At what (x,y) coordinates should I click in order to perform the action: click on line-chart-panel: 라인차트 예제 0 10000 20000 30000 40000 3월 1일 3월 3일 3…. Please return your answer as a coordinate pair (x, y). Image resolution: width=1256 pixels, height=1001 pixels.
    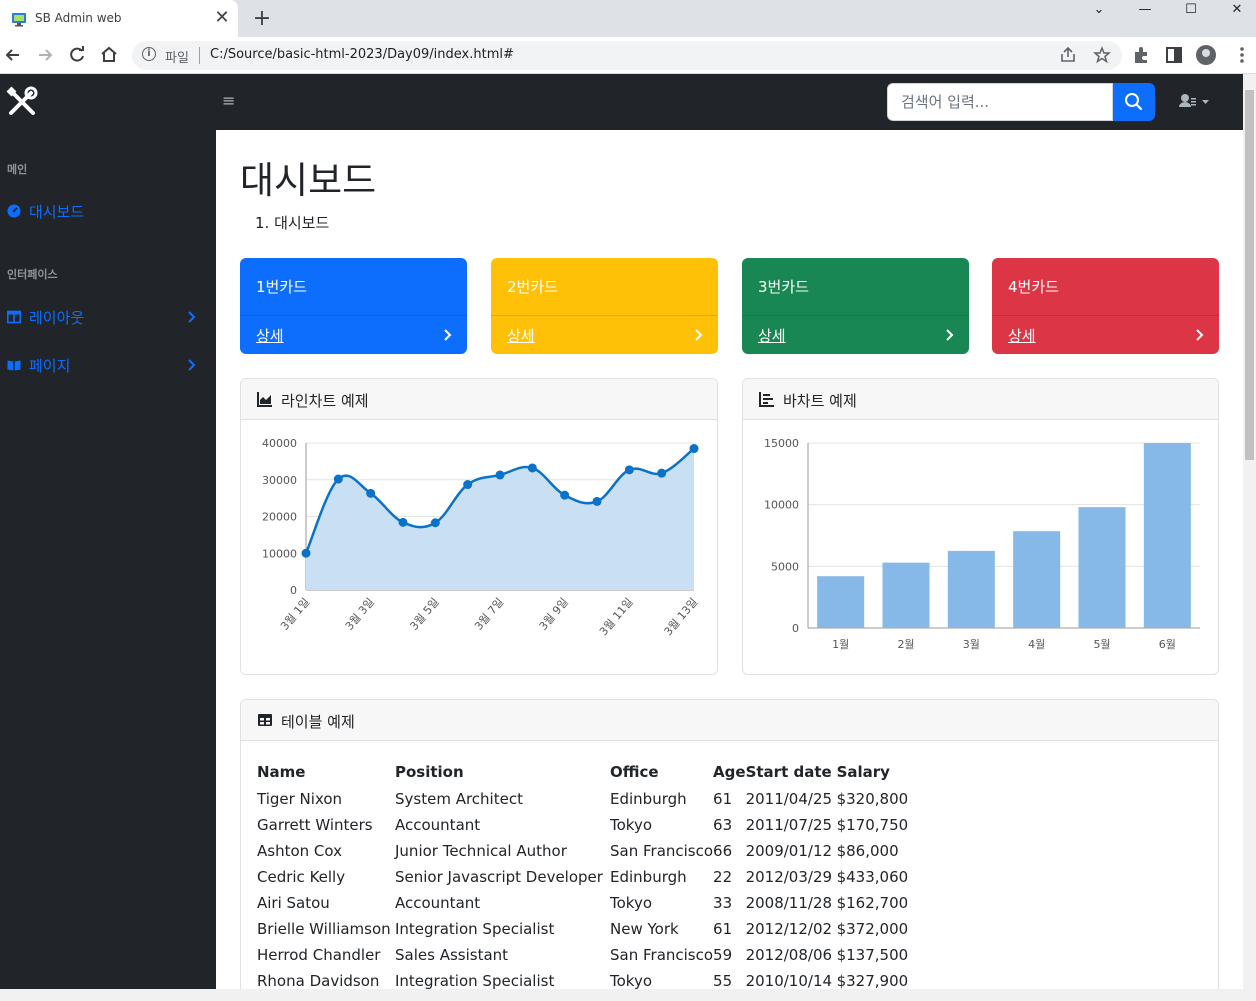
    Looking at the image, I should click on (479, 526).